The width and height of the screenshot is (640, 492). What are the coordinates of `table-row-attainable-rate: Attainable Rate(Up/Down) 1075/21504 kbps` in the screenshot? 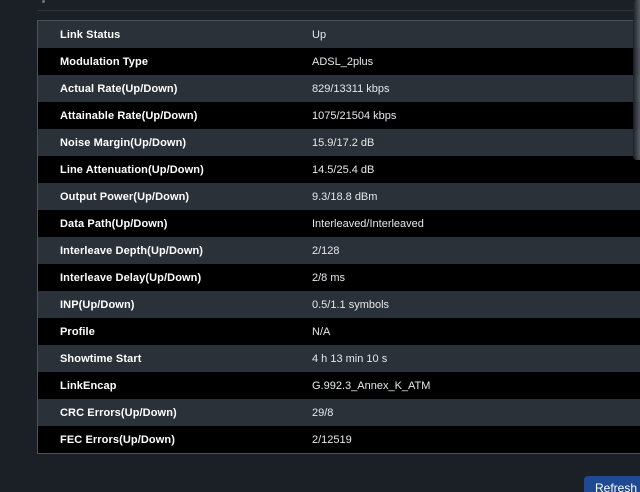 It's located at (339, 115).